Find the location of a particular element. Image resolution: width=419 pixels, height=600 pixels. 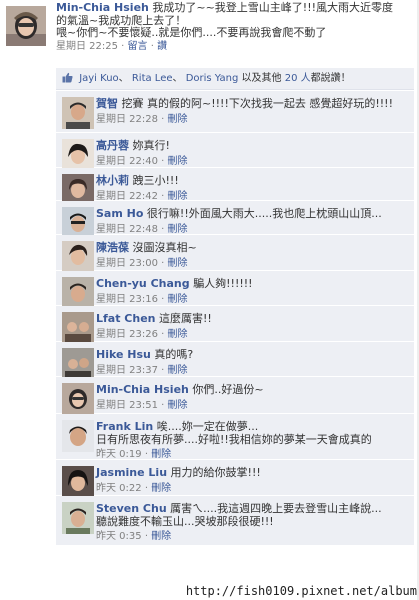

comment-time: 星期日 23:00 is located at coordinates (127, 263).